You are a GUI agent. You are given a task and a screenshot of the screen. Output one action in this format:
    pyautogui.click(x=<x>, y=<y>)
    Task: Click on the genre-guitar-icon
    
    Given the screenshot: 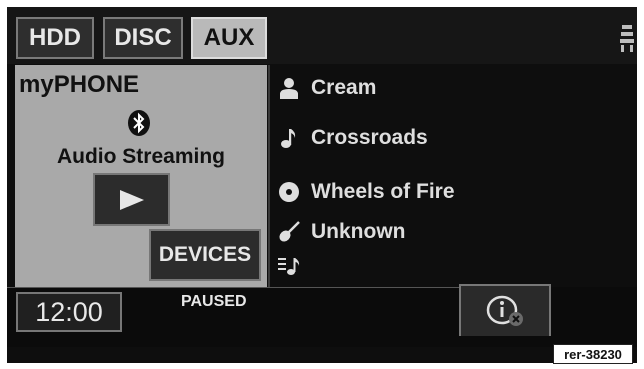 What is the action you would take?
    pyautogui.click(x=289, y=232)
    